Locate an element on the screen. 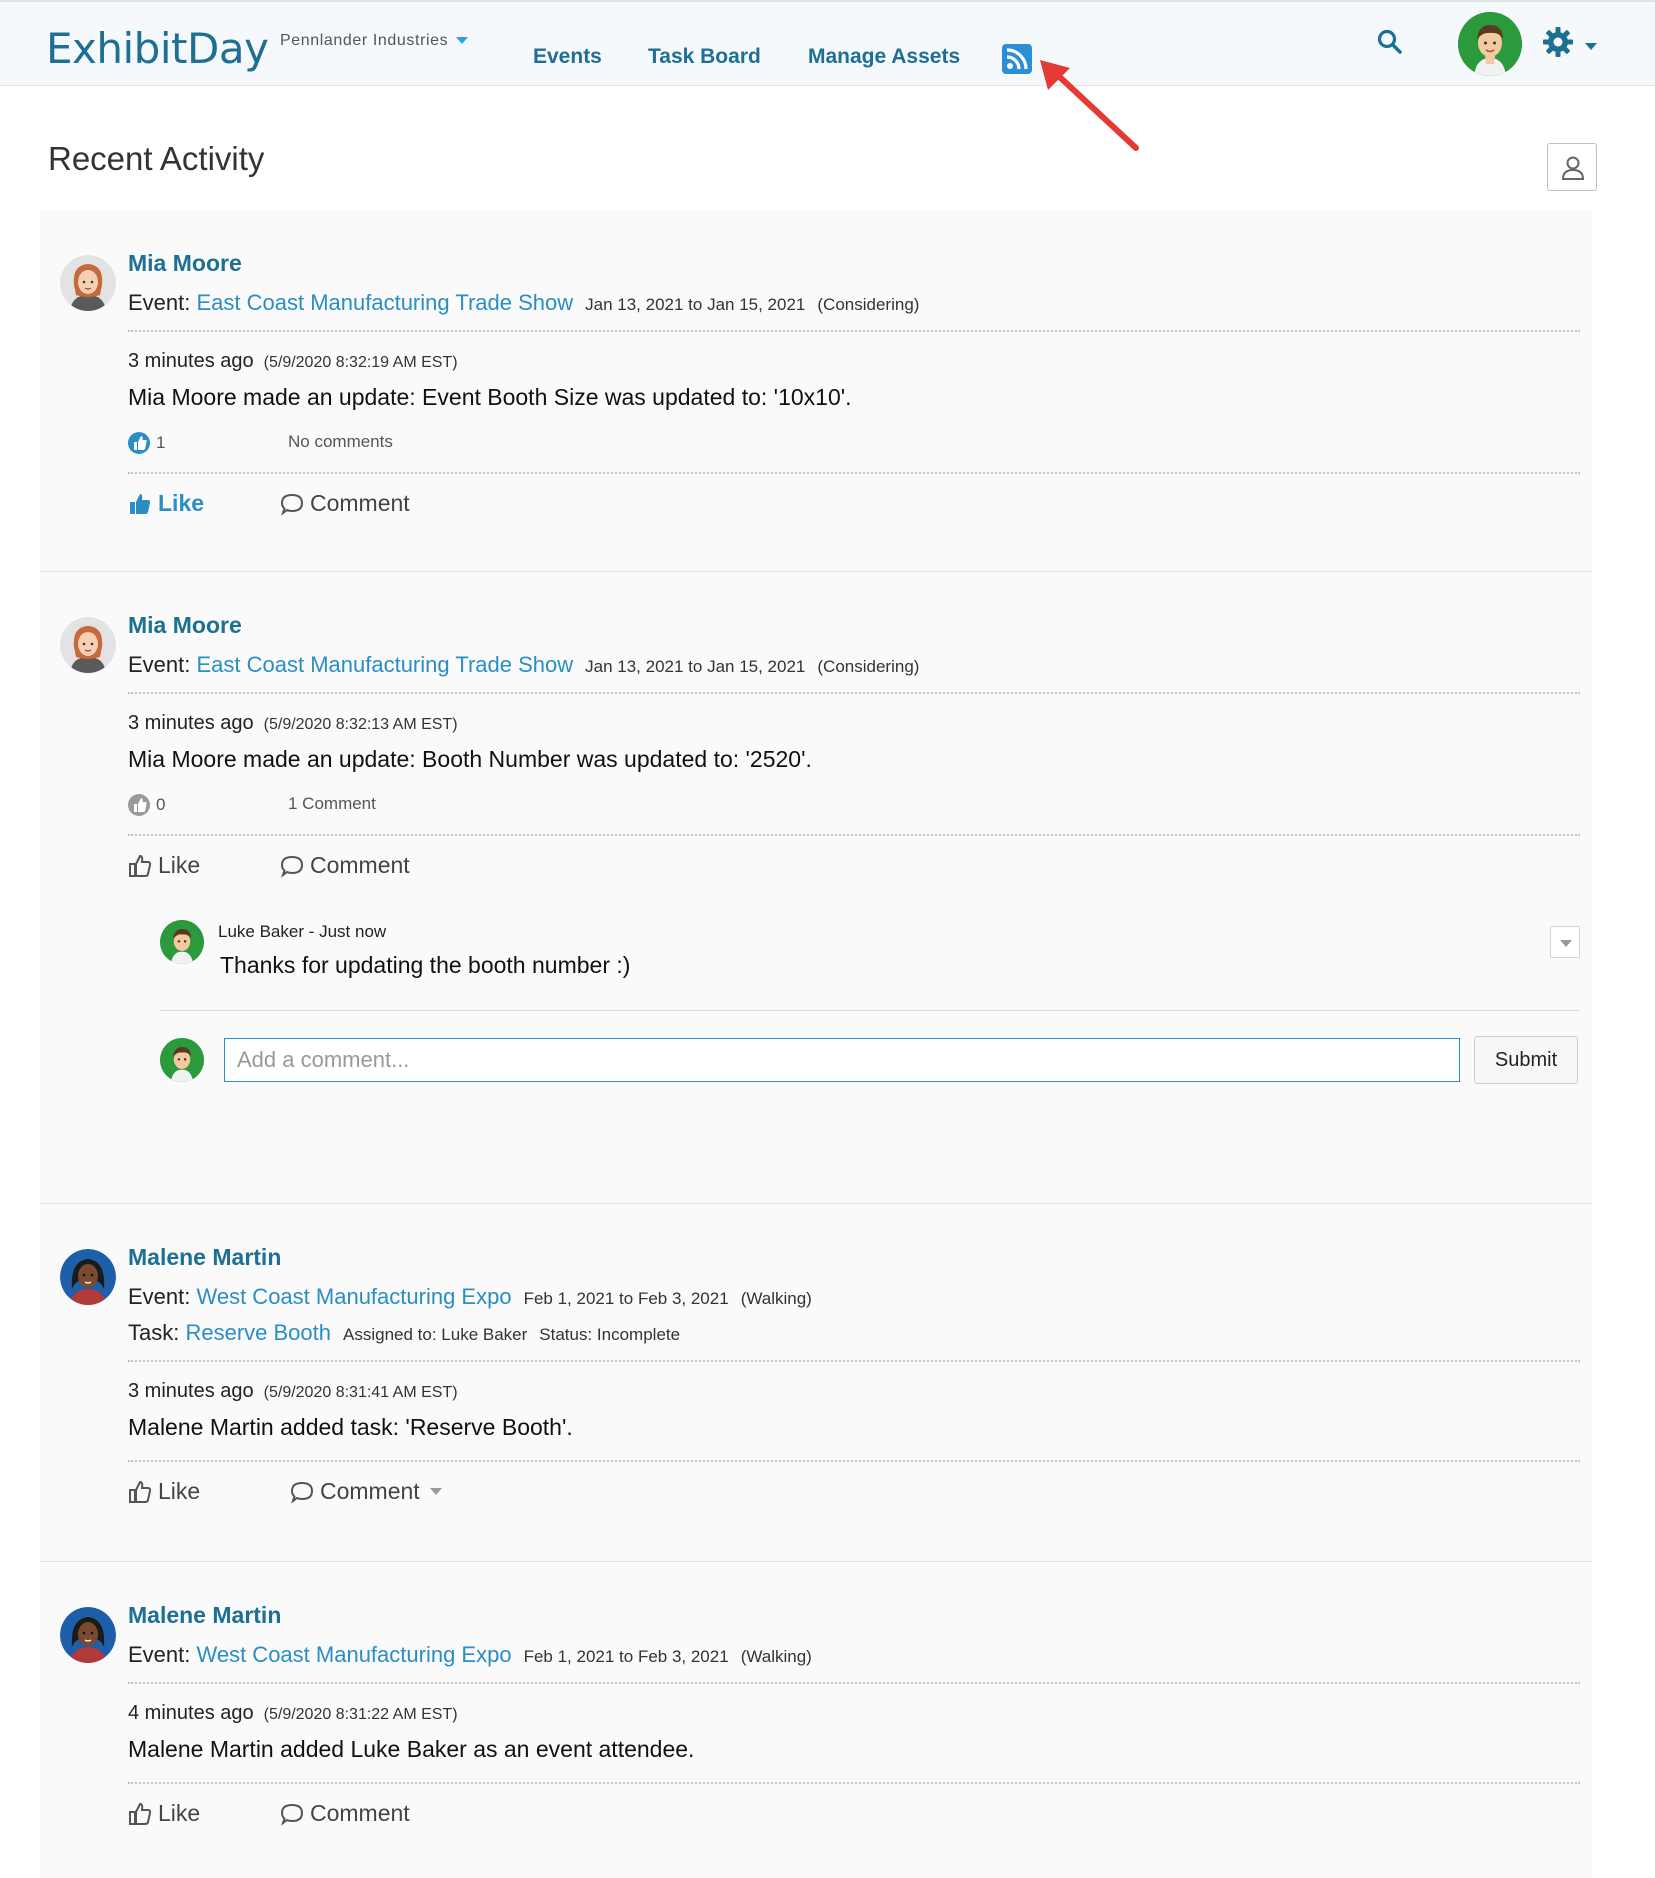 The width and height of the screenshot is (1655, 1878). absolute-timestamp: (5/9/2020 8:31:22 AM EST) is located at coordinates (360, 1714).